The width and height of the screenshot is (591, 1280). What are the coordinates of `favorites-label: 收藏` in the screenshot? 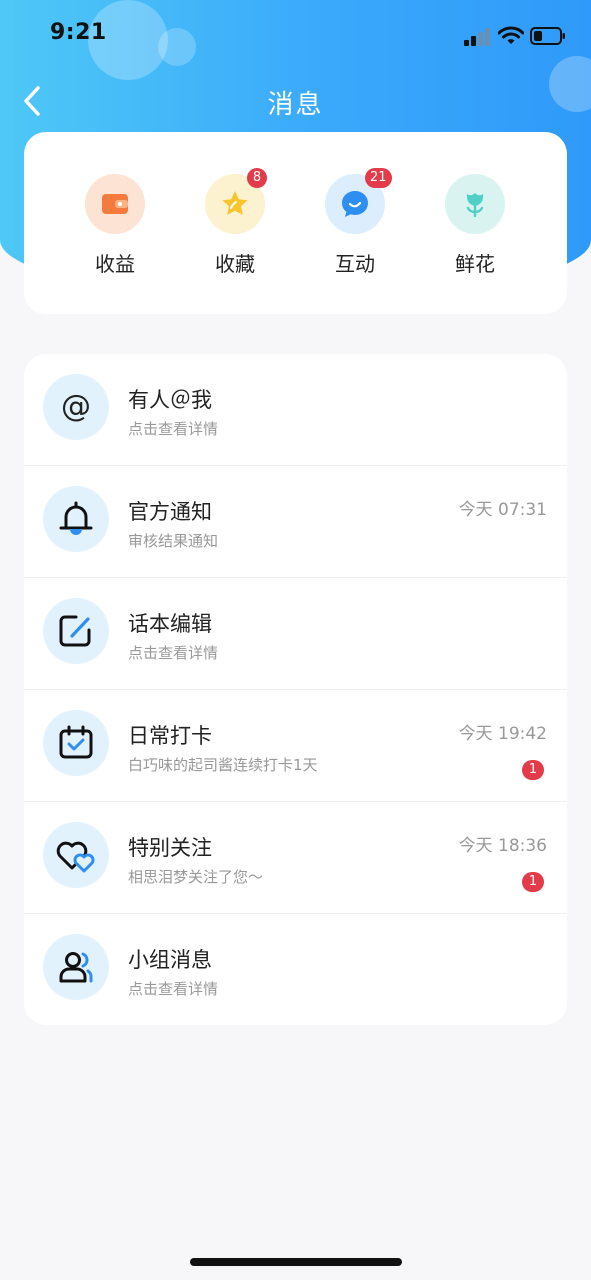 It's located at (235, 264).